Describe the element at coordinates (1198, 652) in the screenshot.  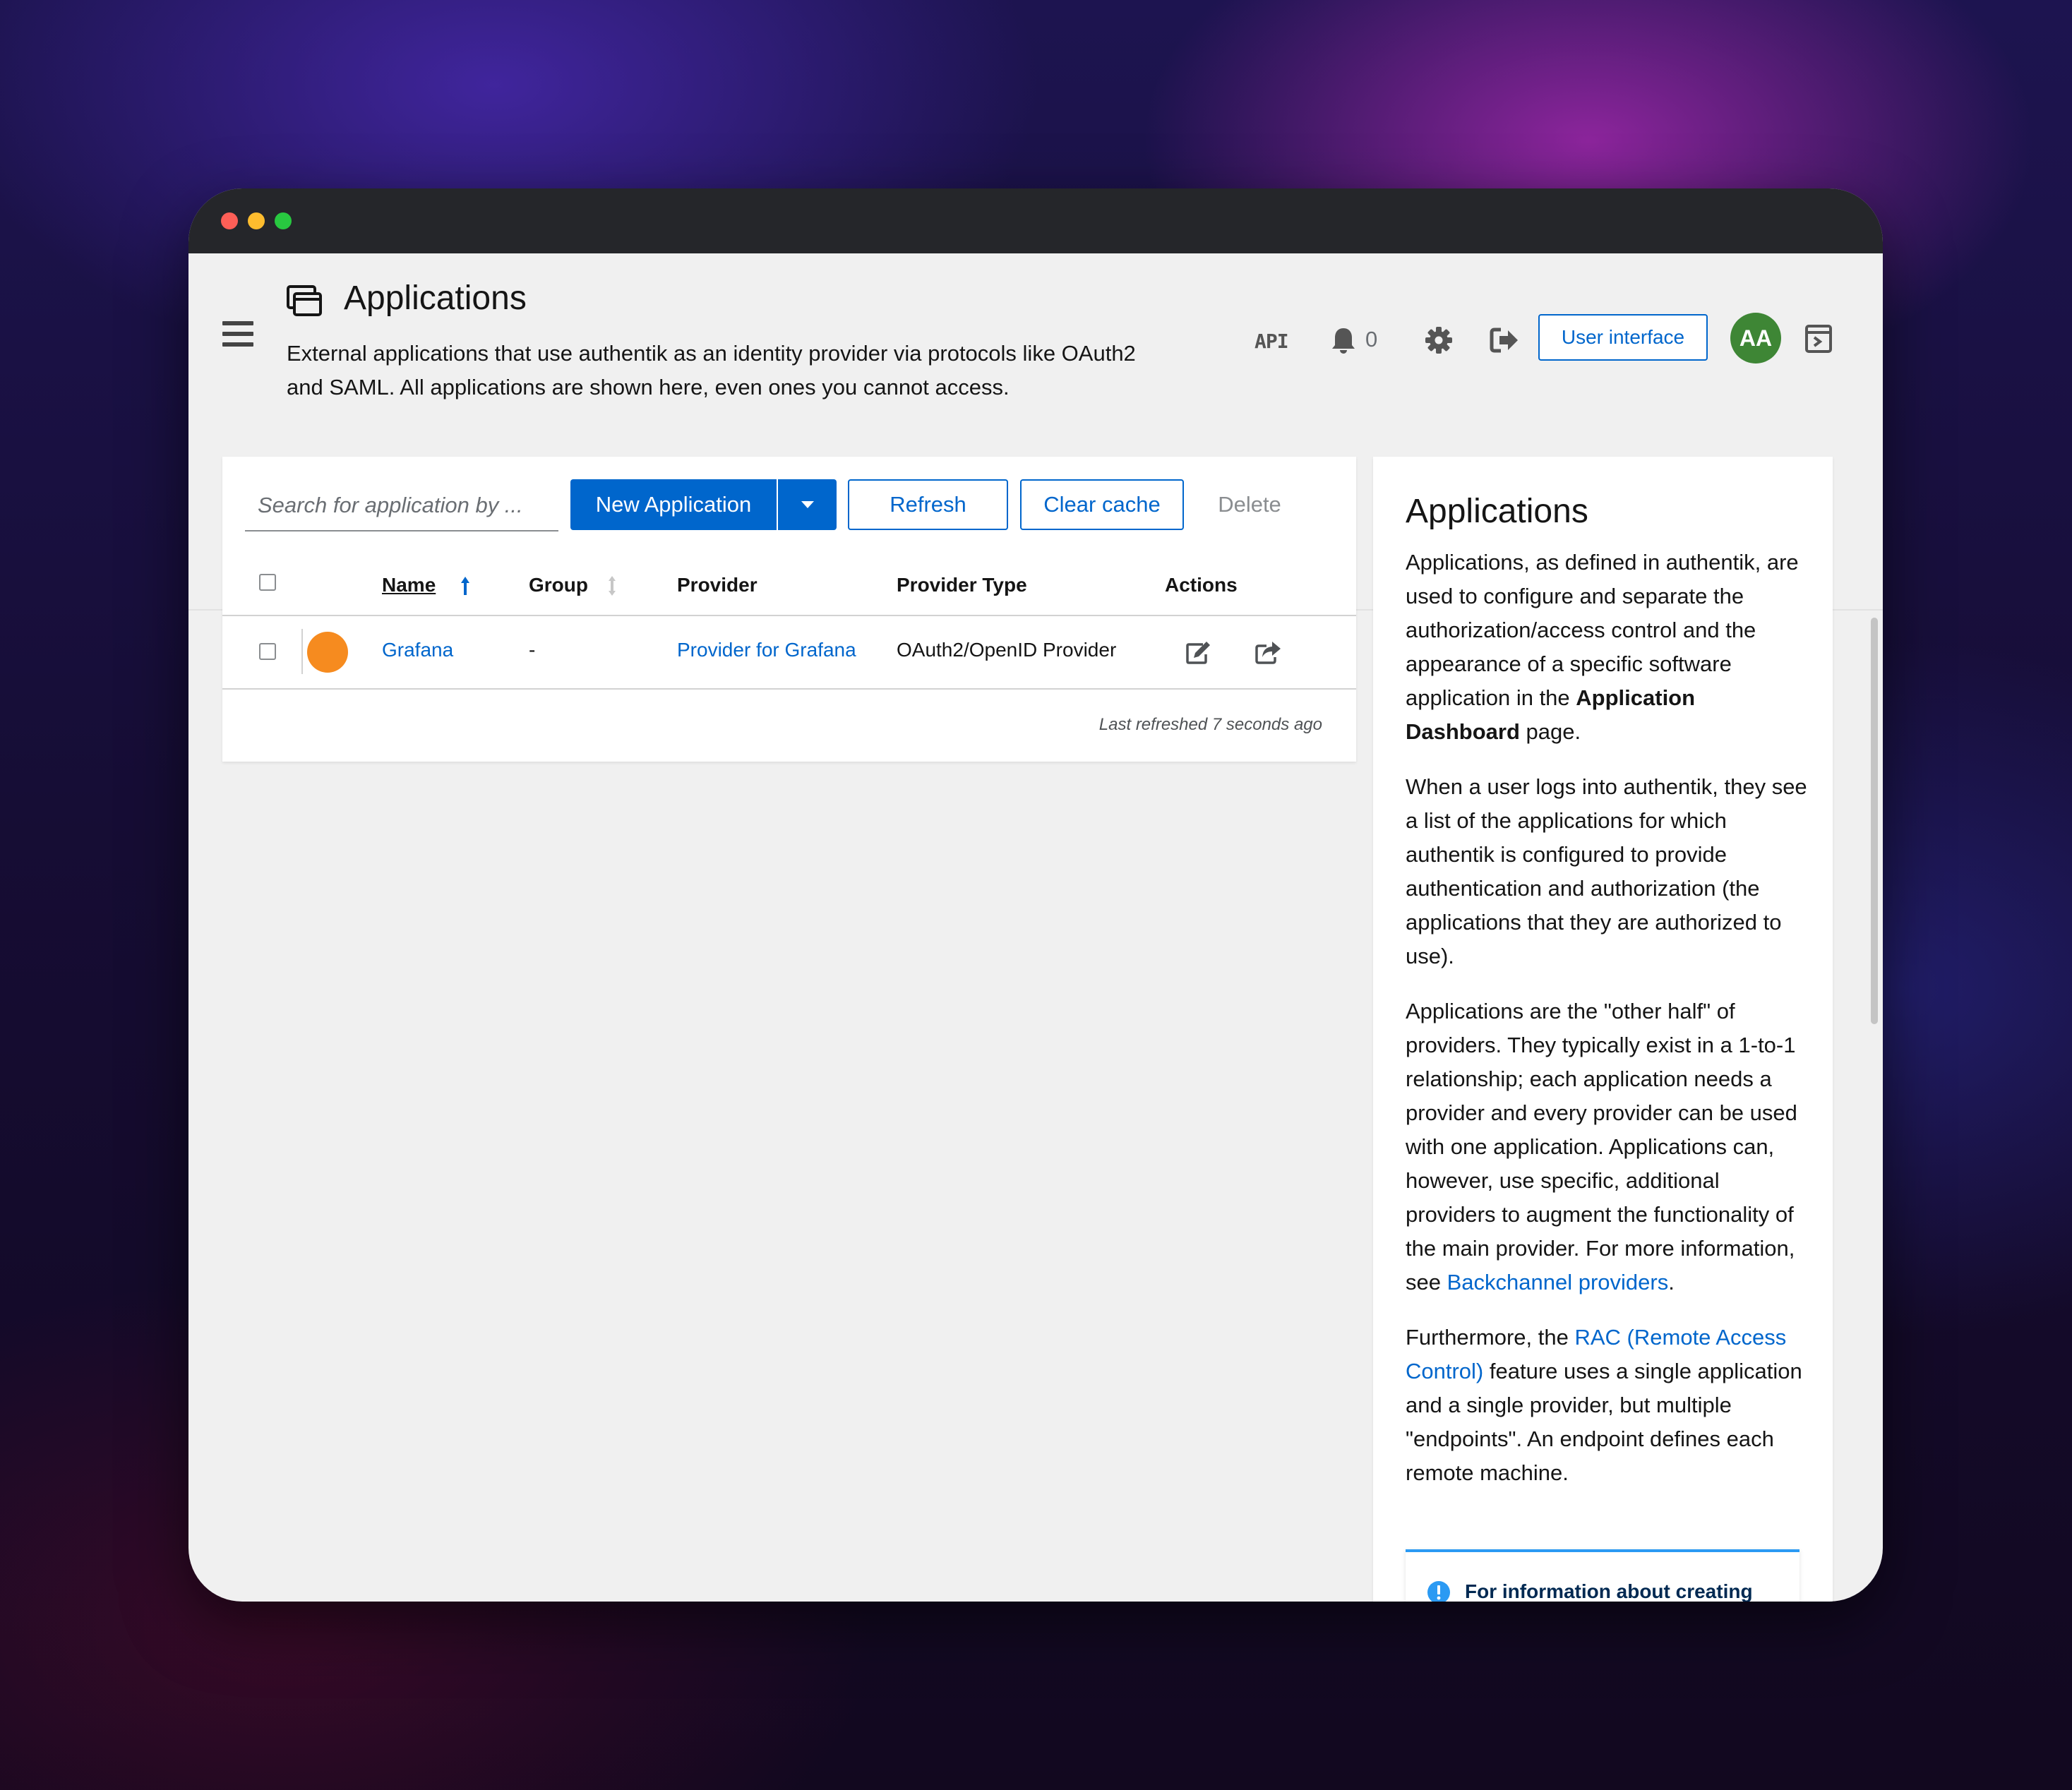
I see `edit-icon` at that location.